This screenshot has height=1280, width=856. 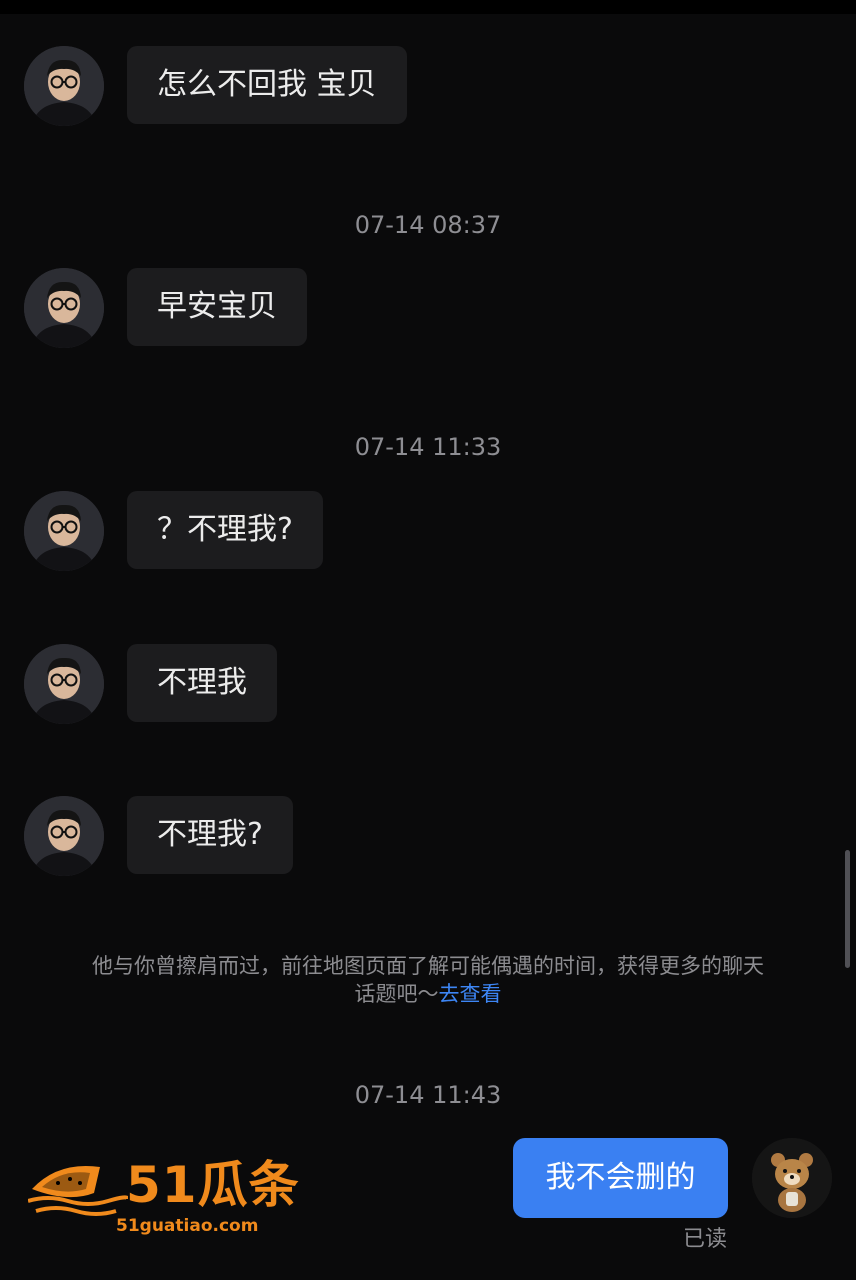 What do you see at coordinates (213, 1185) in the screenshot?
I see `watermark-brand: 51瓜条` at bounding box center [213, 1185].